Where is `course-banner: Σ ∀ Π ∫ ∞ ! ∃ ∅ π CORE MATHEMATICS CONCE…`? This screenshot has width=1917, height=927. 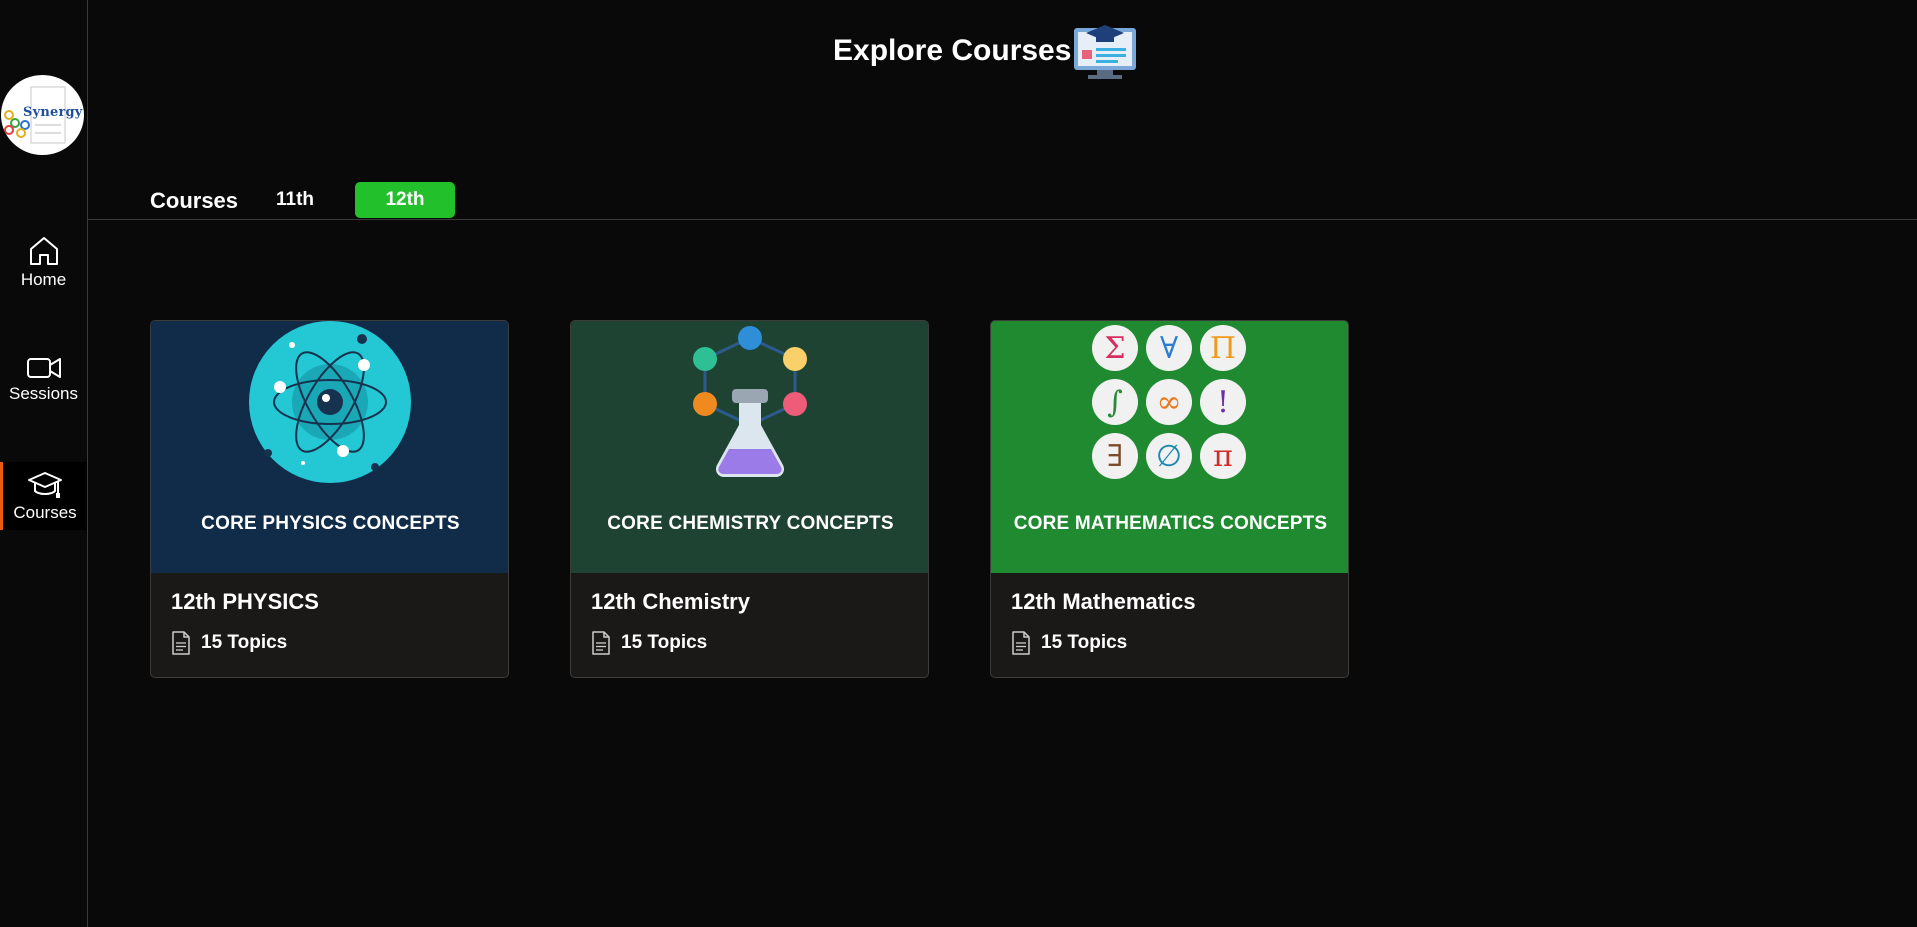
course-banner: Σ ∀ Π ∫ ∞ ! ∃ ∅ π CORE MATHEMATICS CONCE… is located at coordinates (1169, 447).